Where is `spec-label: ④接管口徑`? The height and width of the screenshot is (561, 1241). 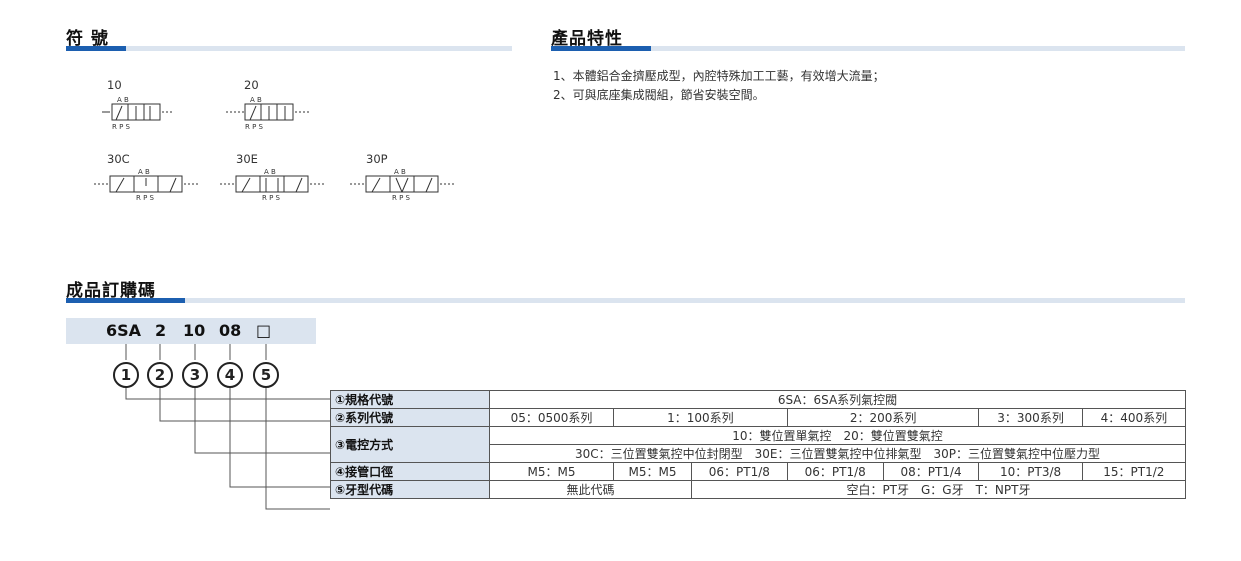 spec-label: ④接管口徑 is located at coordinates (410, 471).